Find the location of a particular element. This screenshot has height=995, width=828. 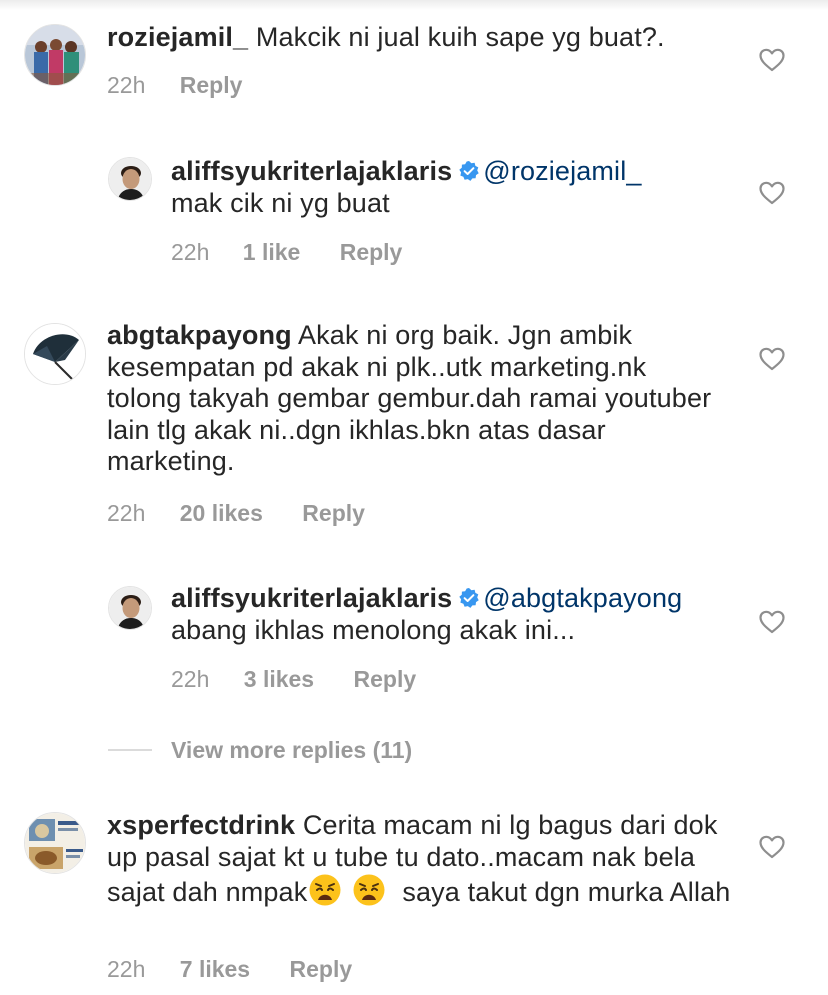

likes-count: 7 likes is located at coordinates (215, 969).